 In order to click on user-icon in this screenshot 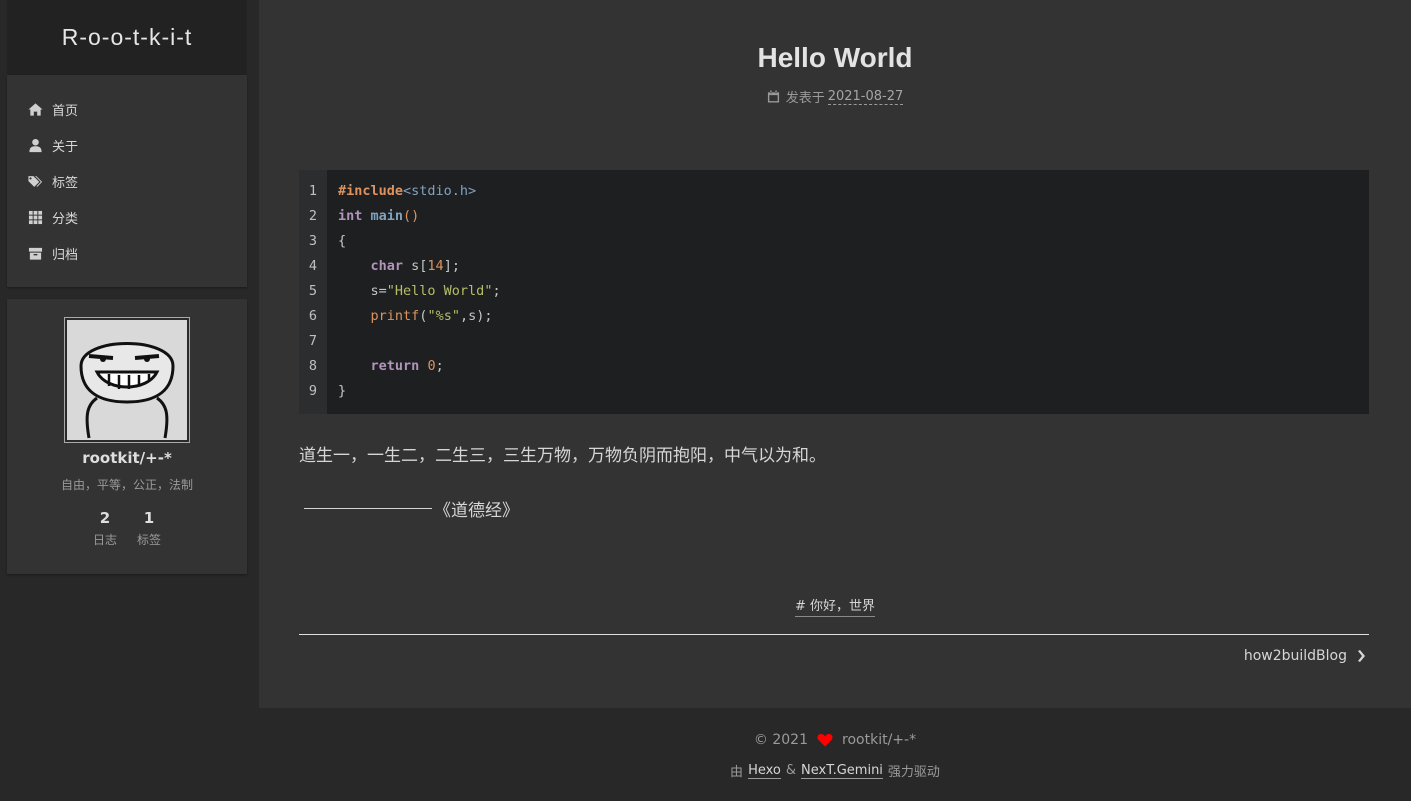, I will do `click(35, 145)`.